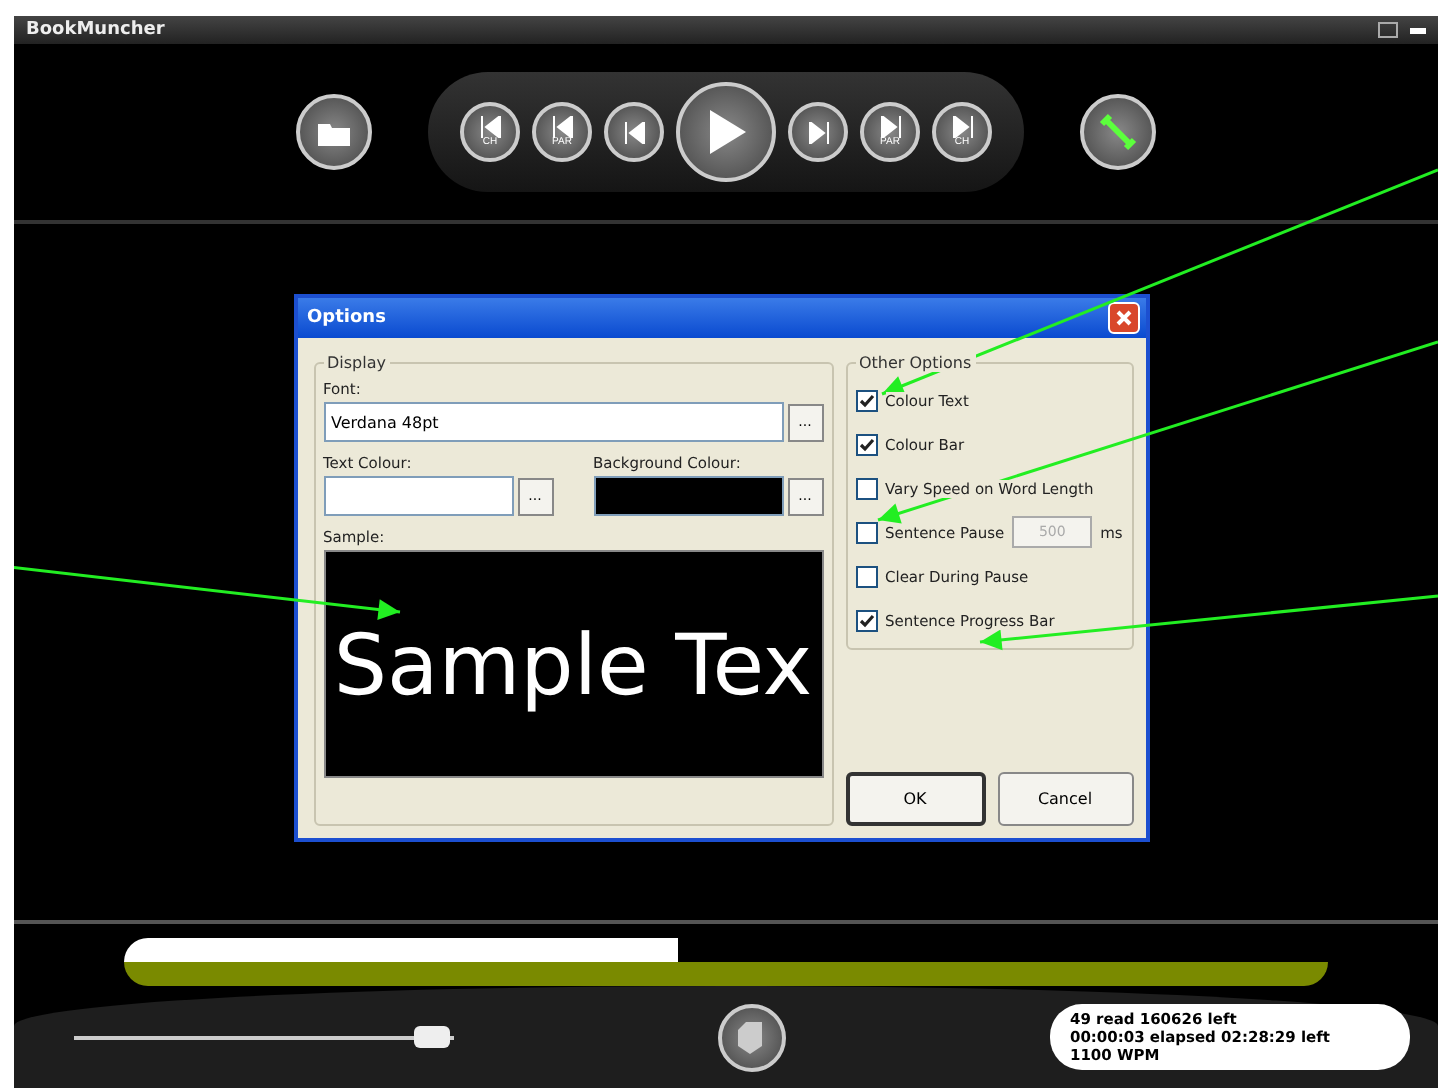 The image size is (1438, 1088). I want to click on minimize-icon, so click(1418, 30).